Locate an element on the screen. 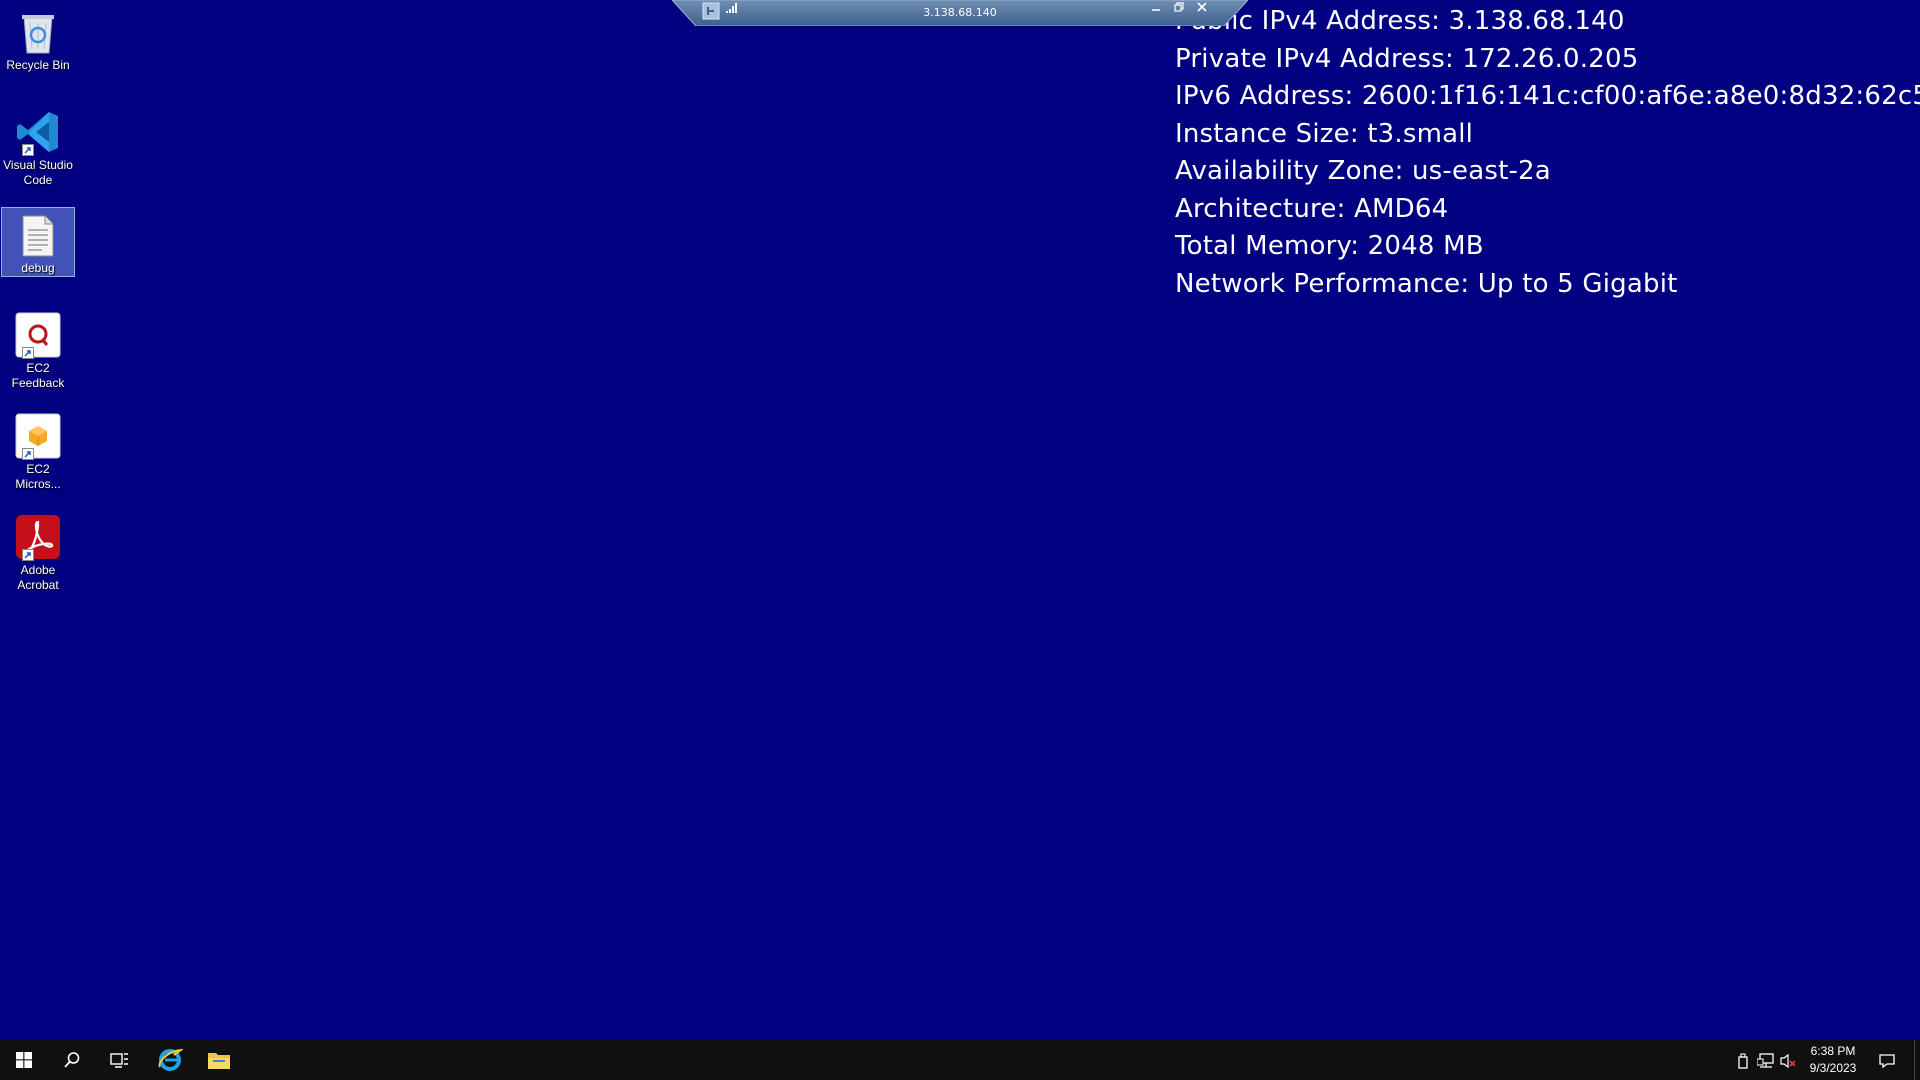 The image size is (1920, 1080). debug-file-shortcut: debug is located at coordinates (38, 242).